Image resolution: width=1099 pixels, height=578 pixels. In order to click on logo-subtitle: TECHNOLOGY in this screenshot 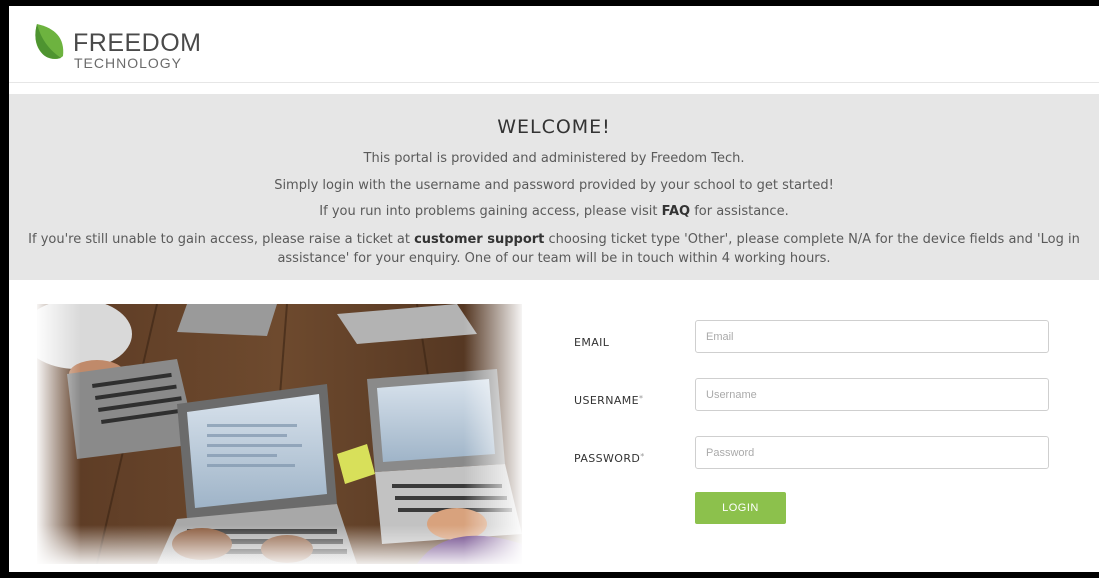, I will do `click(128, 63)`.